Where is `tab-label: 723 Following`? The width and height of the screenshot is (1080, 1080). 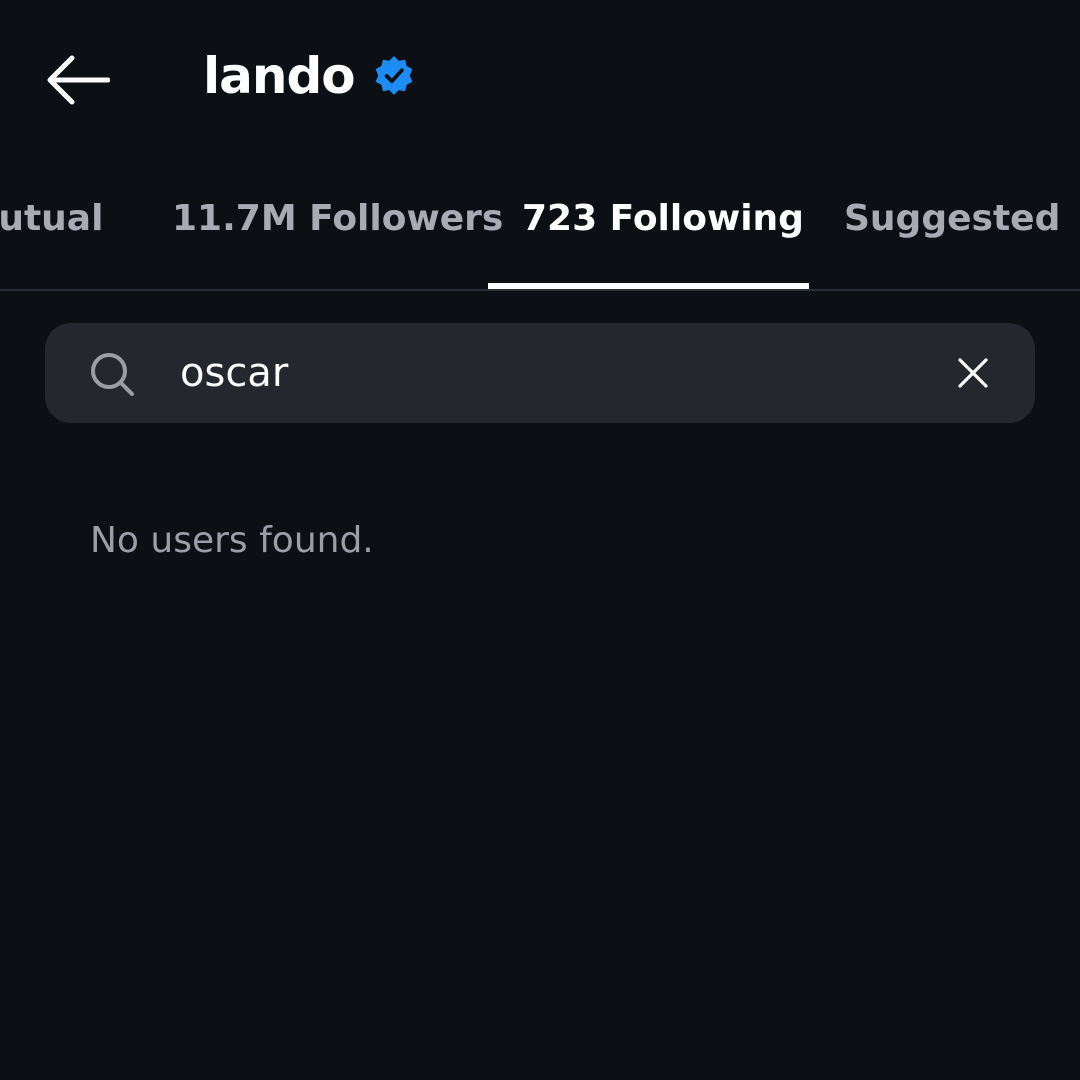
tab-label: 723 Following is located at coordinates (663, 218).